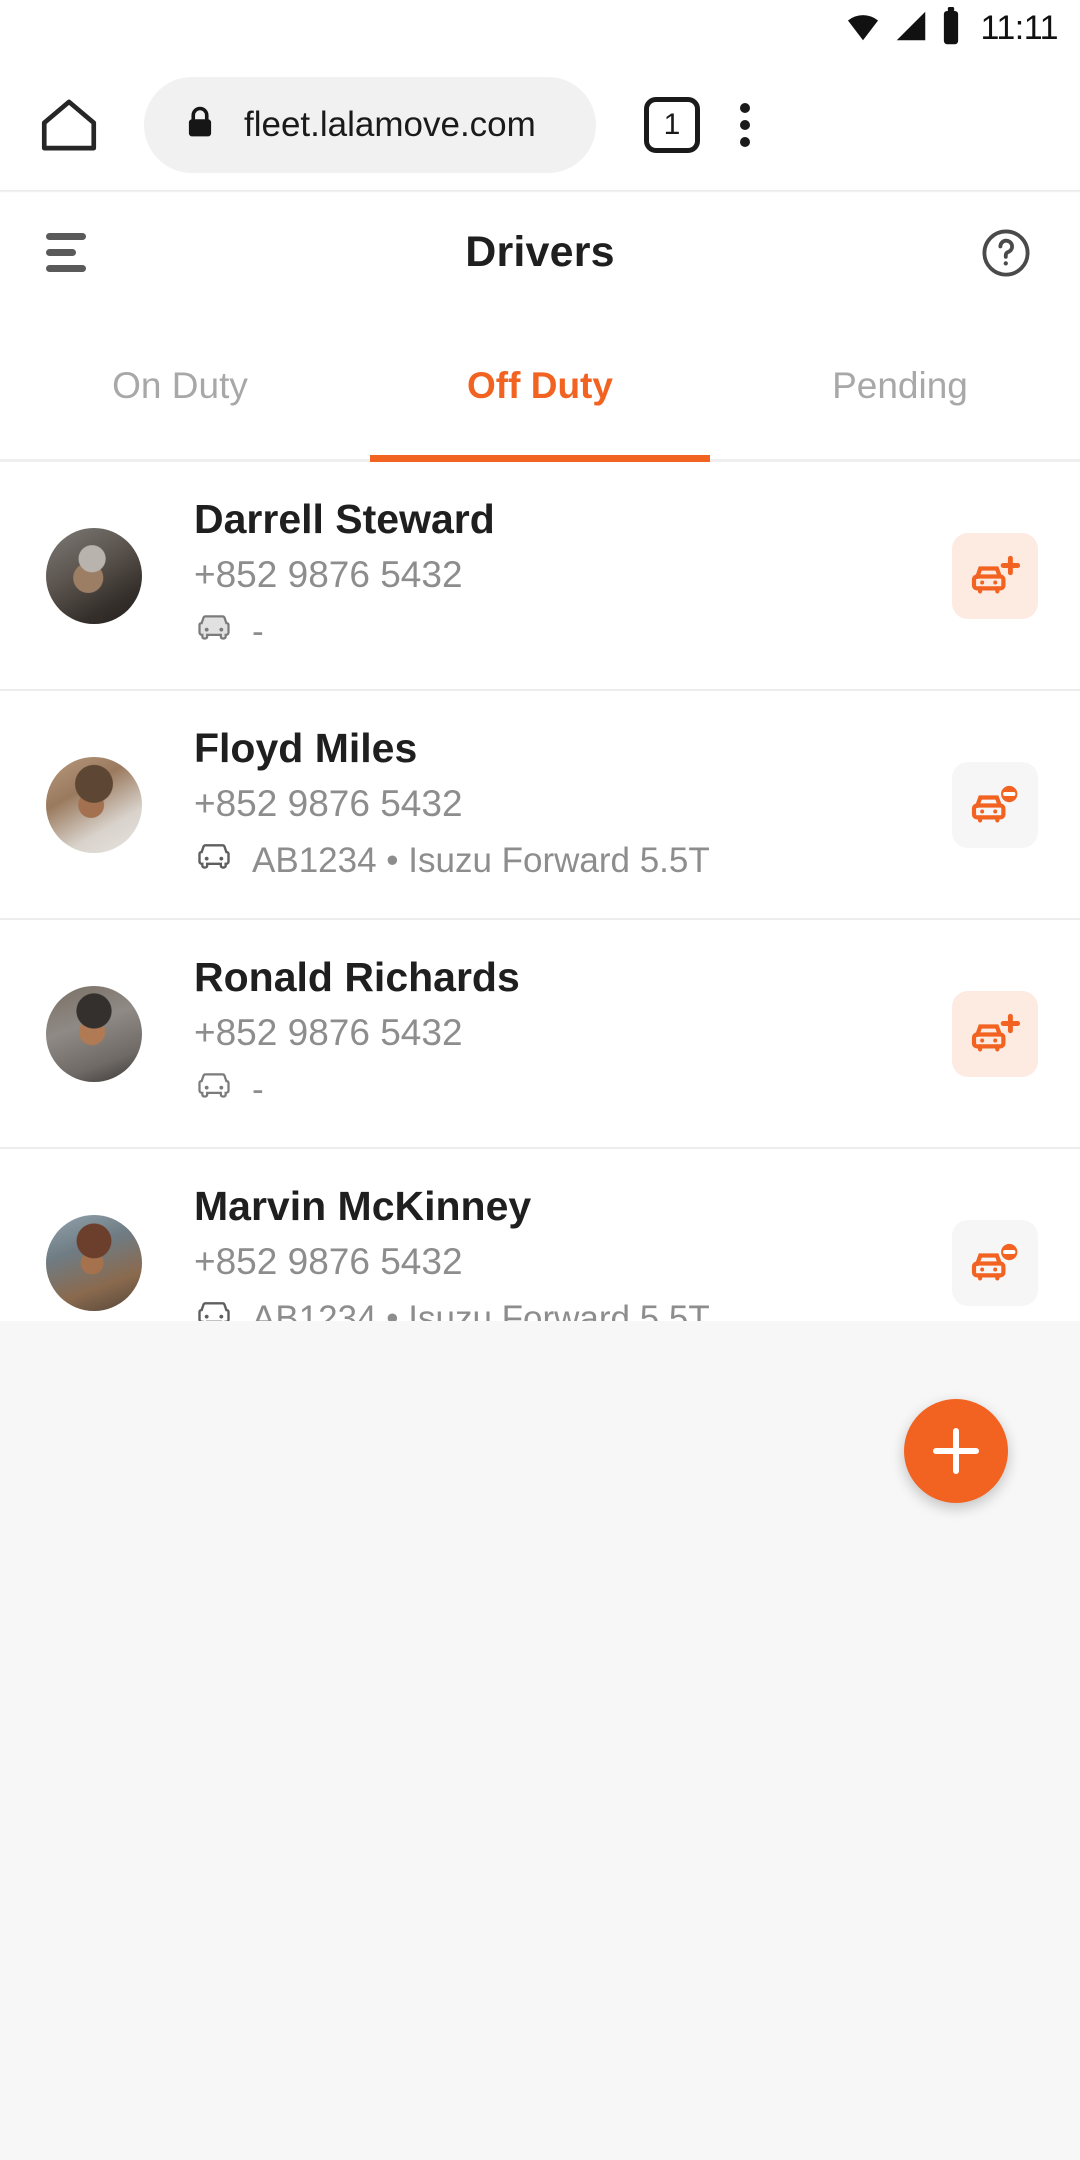  Describe the element at coordinates (306, 748) in the screenshot. I see `driver-name: Floyd Miles` at that location.